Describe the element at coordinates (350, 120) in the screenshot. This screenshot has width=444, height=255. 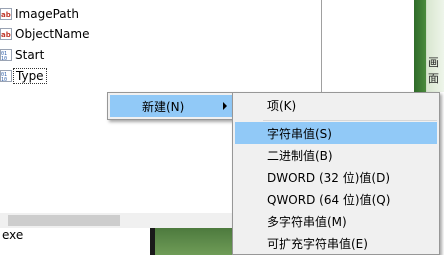
I see `menu-separator` at that location.